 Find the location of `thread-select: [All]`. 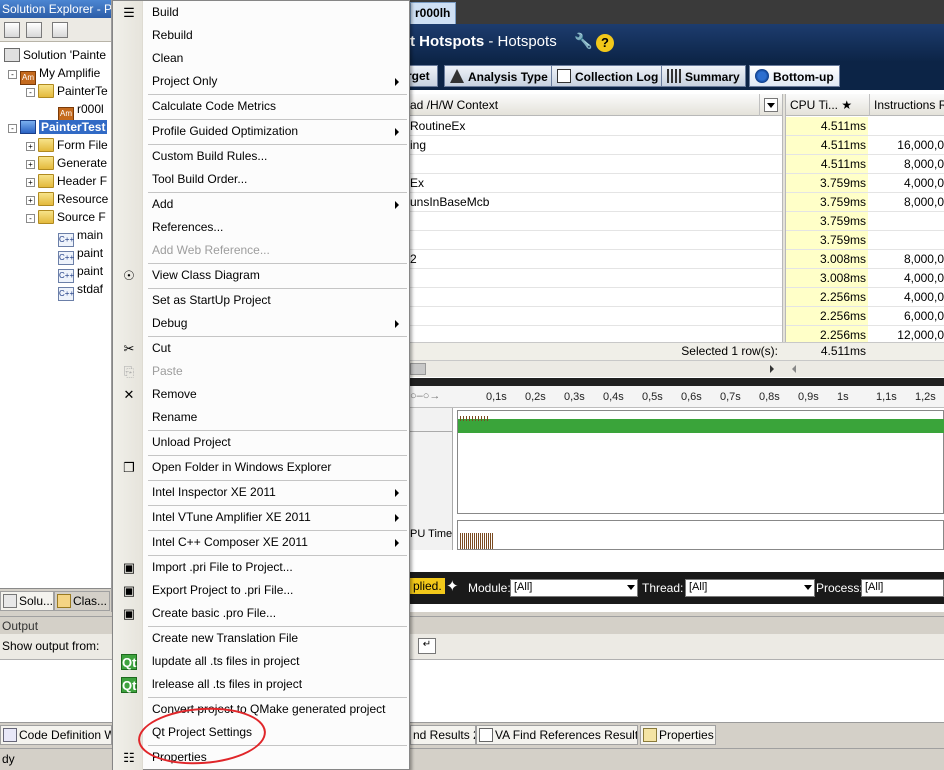

thread-select: [All] is located at coordinates (750, 588).